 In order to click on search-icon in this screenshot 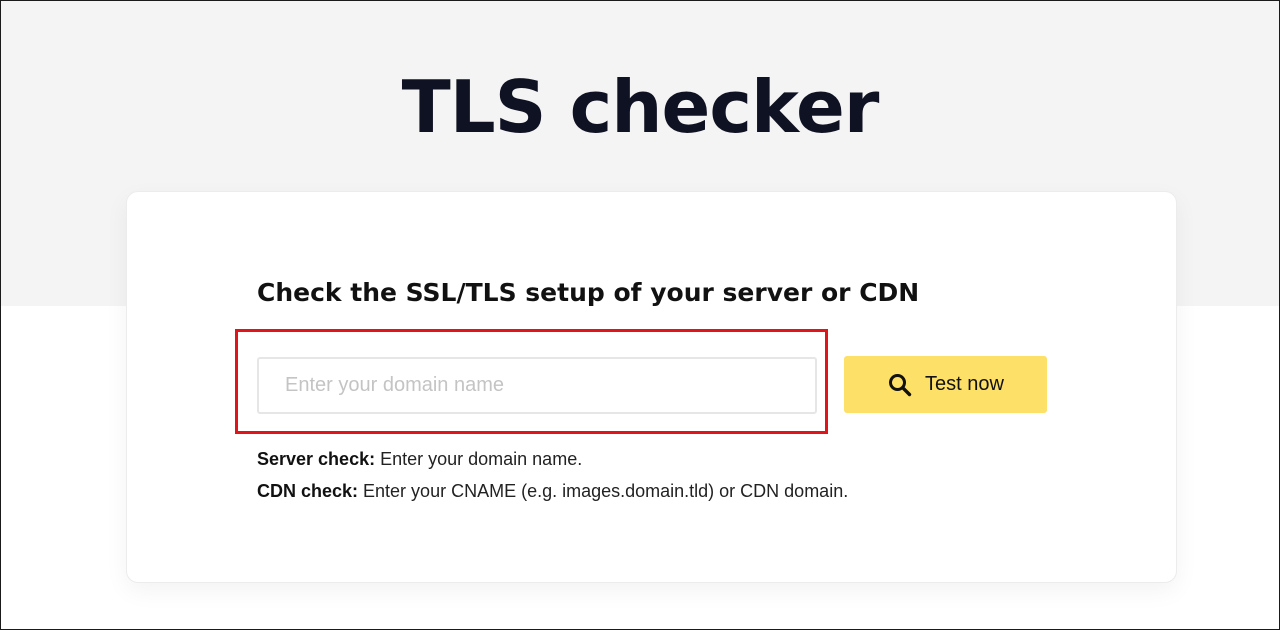, I will do `click(900, 385)`.